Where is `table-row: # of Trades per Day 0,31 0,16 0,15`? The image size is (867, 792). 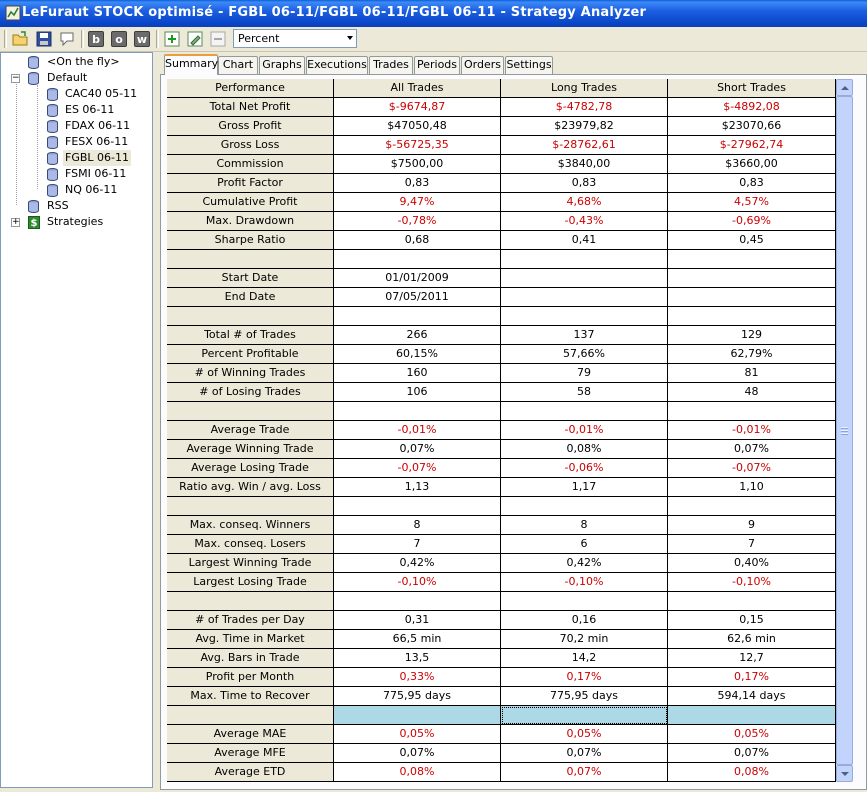
table-row: # of Trades per Day 0,31 0,16 0,15 is located at coordinates (501, 620).